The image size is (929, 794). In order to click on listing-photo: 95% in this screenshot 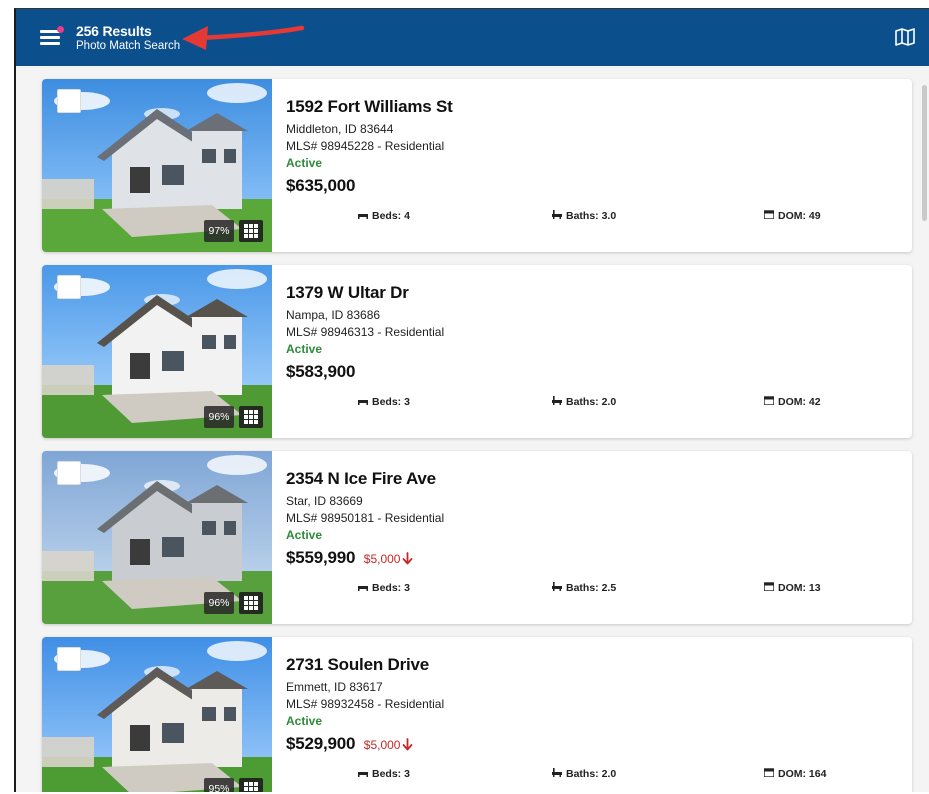, I will do `click(157, 714)`.